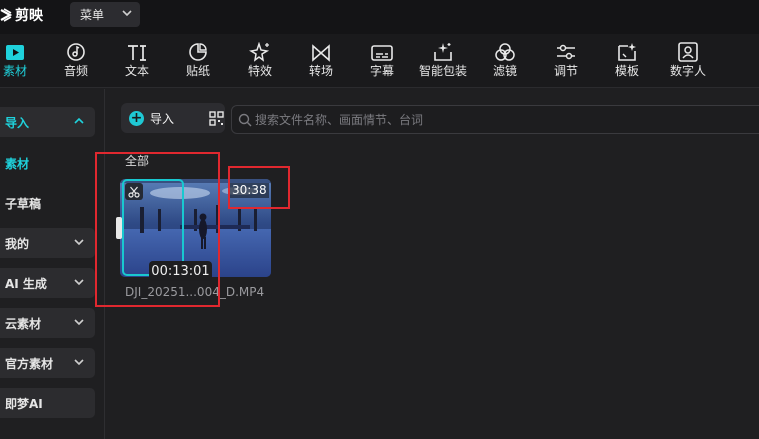 The image size is (759, 439). Describe the element at coordinates (47, 122) in the screenshot. I see `sidebar-item-import: 导入` at that location.